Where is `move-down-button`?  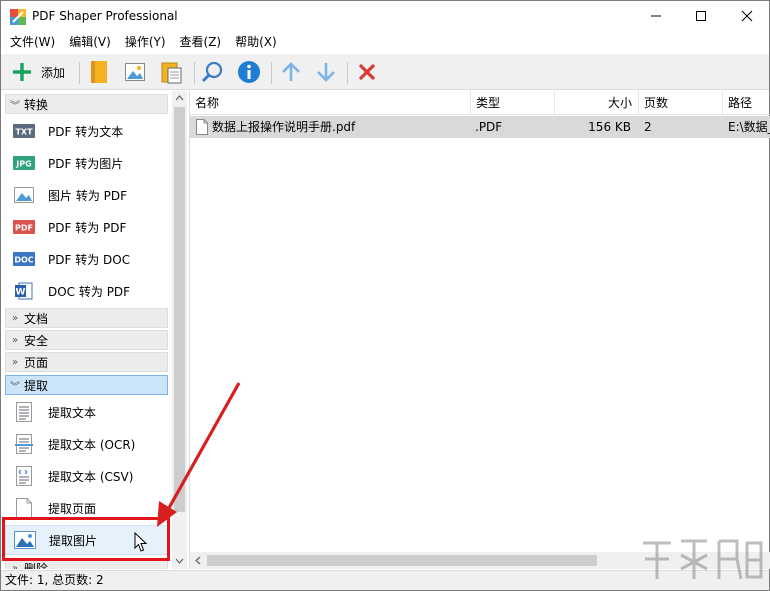 move-down-button is located at coordinates (326, 72).